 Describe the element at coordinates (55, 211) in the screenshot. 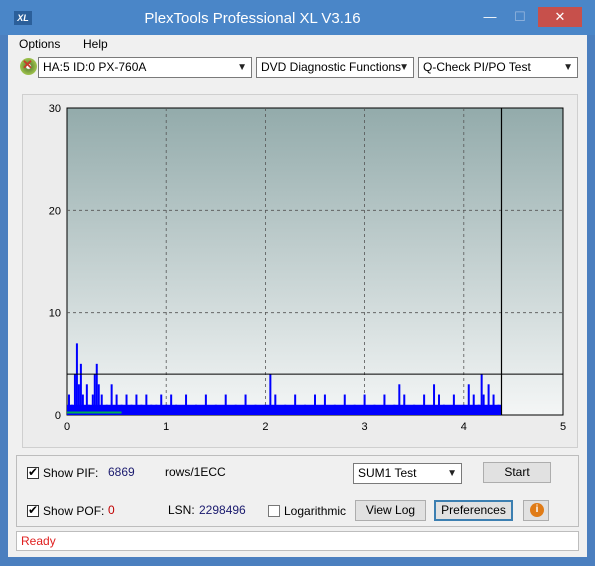

I see `y-tick-label: 20` at that location.